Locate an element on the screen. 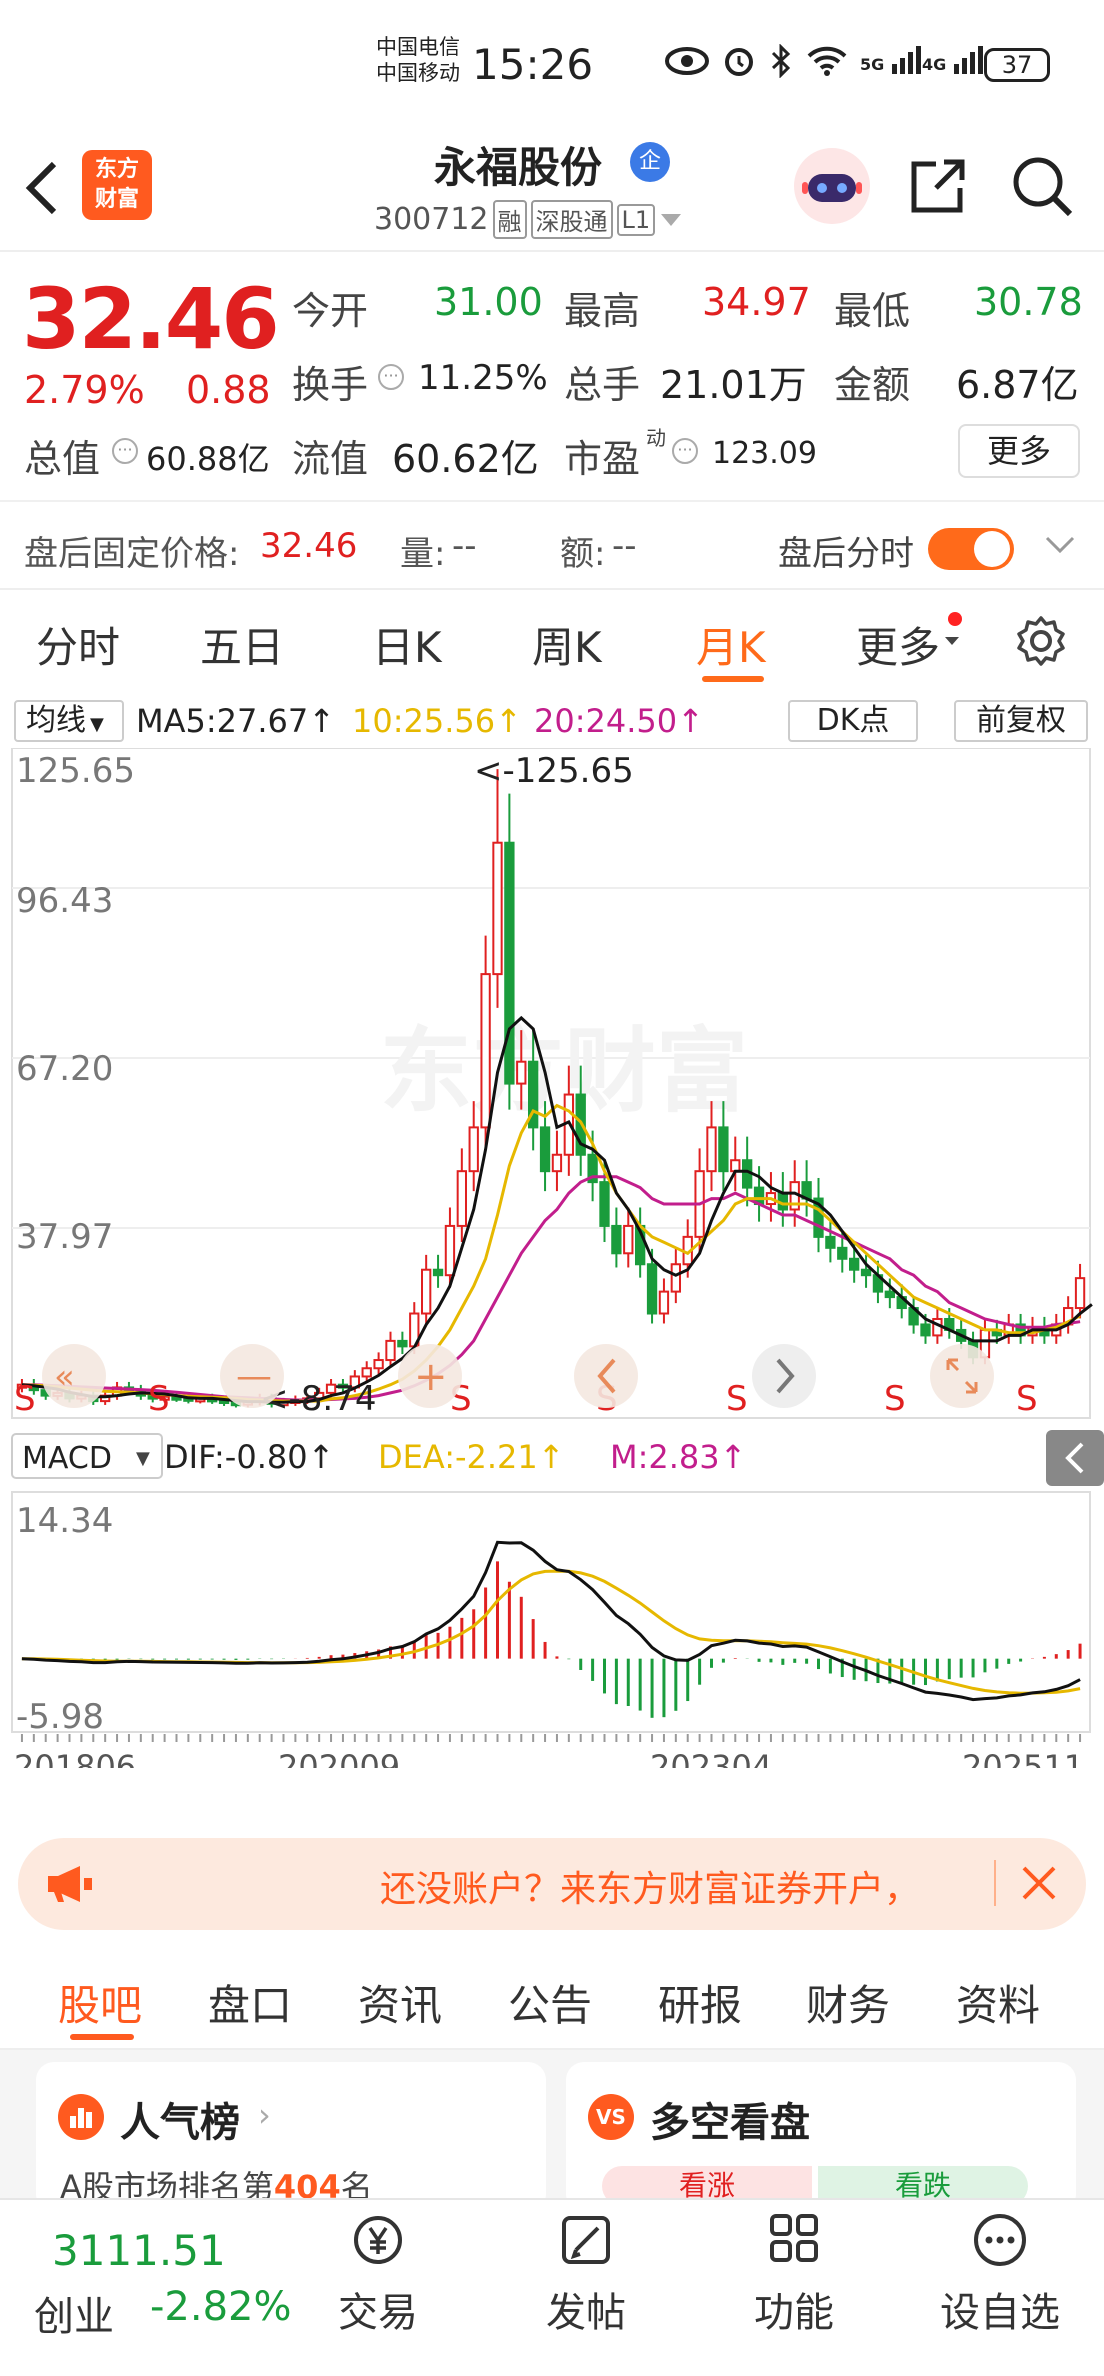 The image size is (1104, 2376). nav-function-label: 功能 is located at coordinates (794, 2313).